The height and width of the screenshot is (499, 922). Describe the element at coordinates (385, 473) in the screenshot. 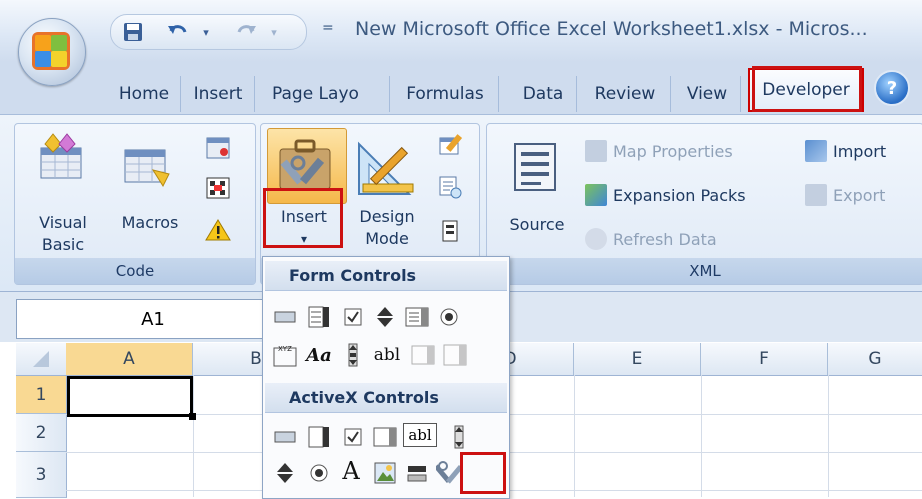

I see `activex-image-icon` at that location.